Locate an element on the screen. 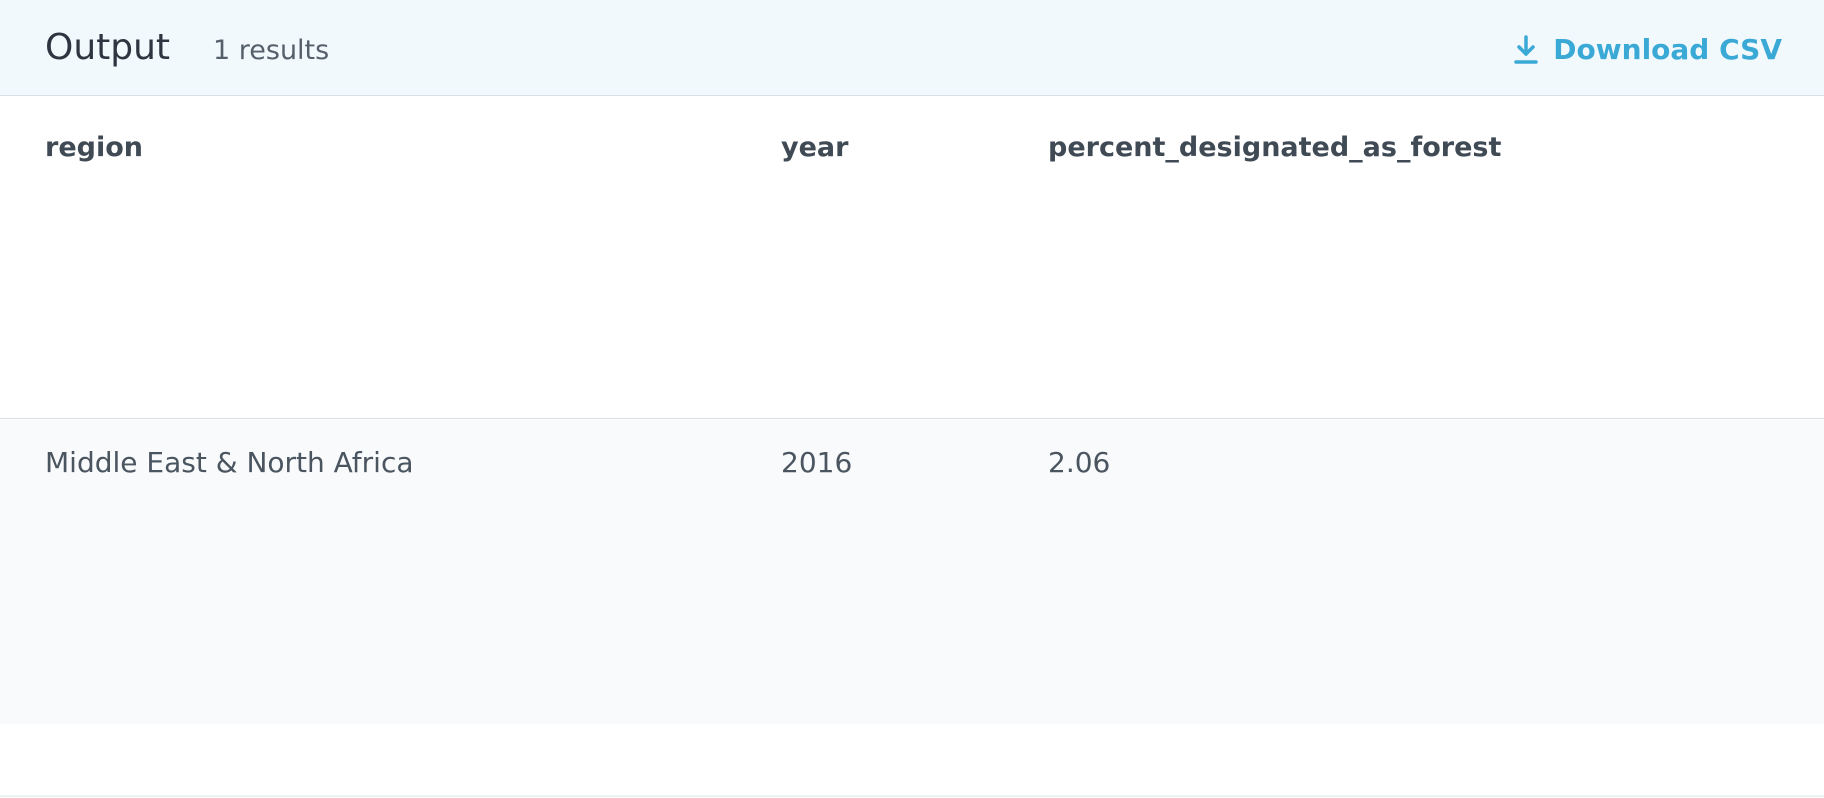 The image size is (1824, 798). results-count: 1 results is located at coordinates (271, 50).